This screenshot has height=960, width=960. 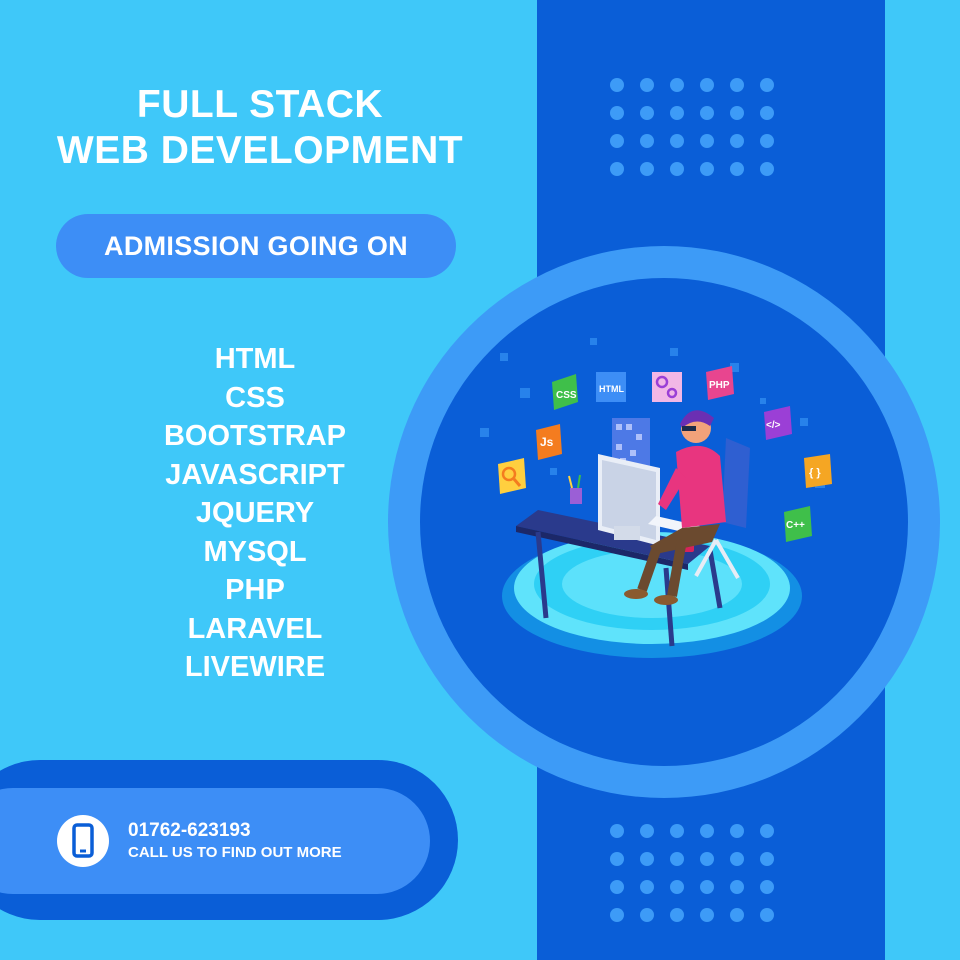 I want to click on badge-cpp: C++, so click(x=795, y=525).